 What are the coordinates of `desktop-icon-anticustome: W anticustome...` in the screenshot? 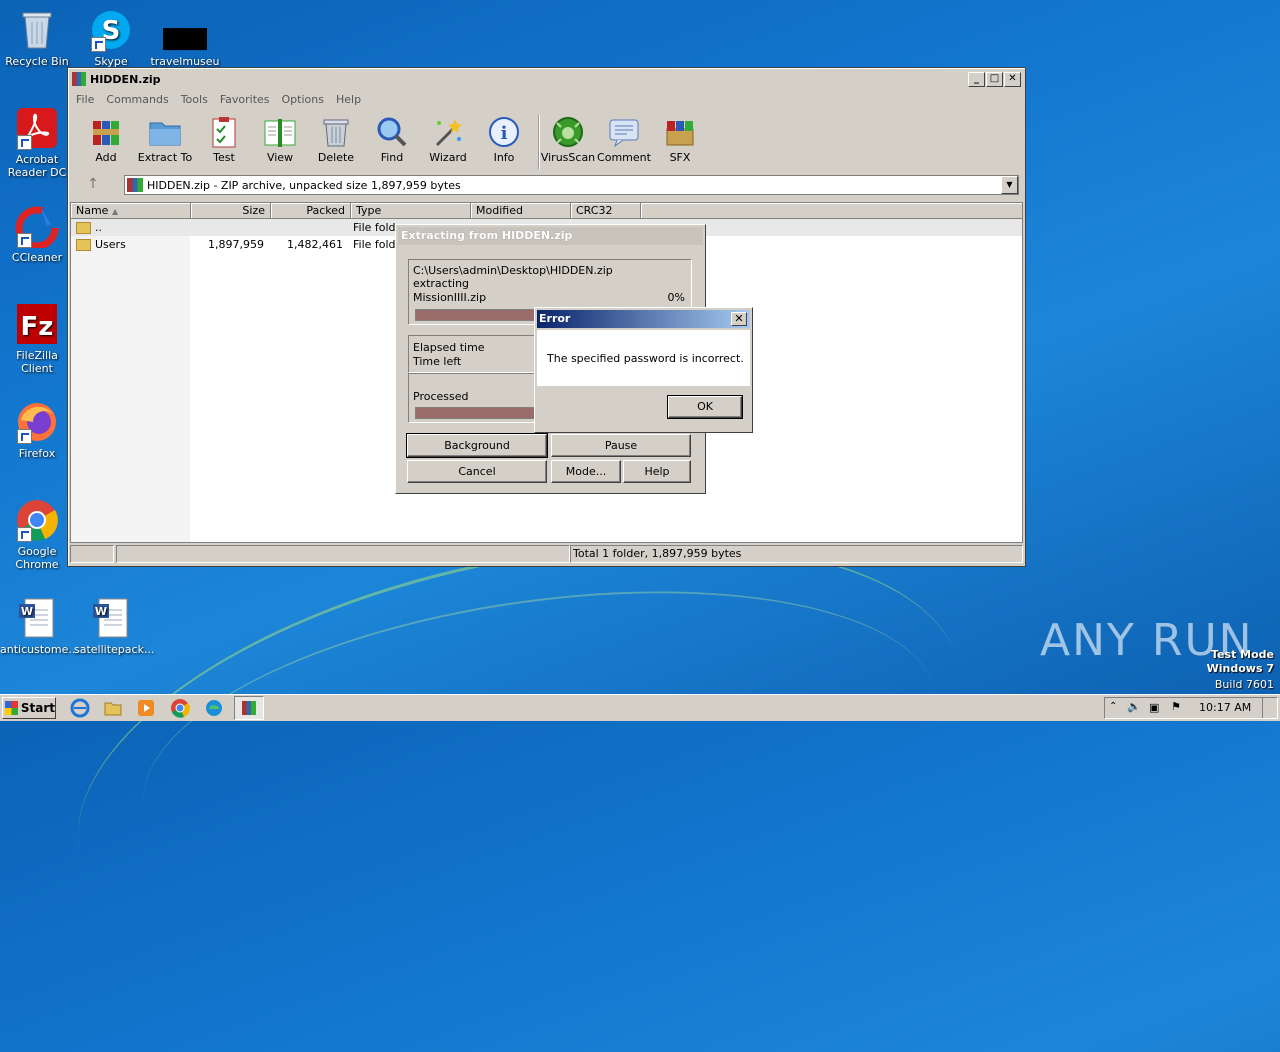 It's located at (39, 626).